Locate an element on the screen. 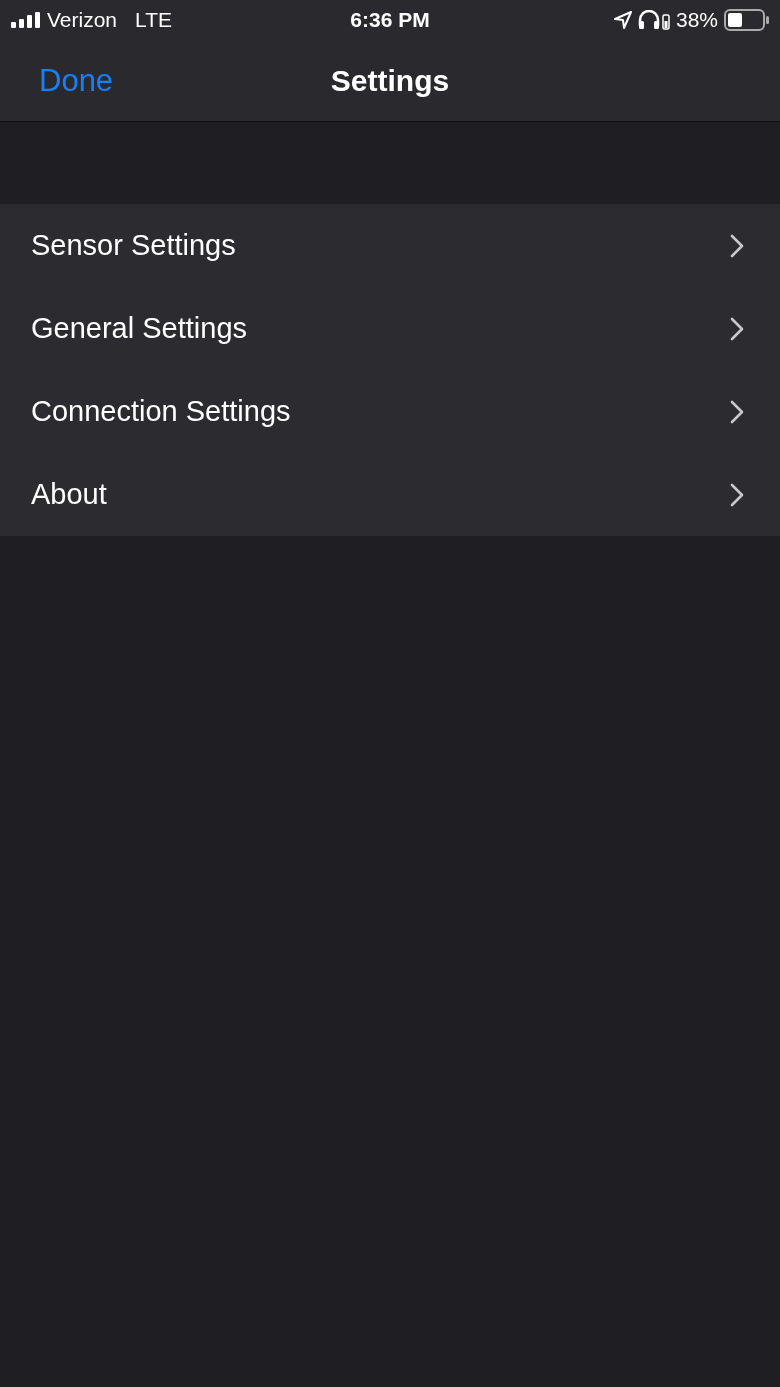  screen-title: Settings is located at coordinates (390, 80).